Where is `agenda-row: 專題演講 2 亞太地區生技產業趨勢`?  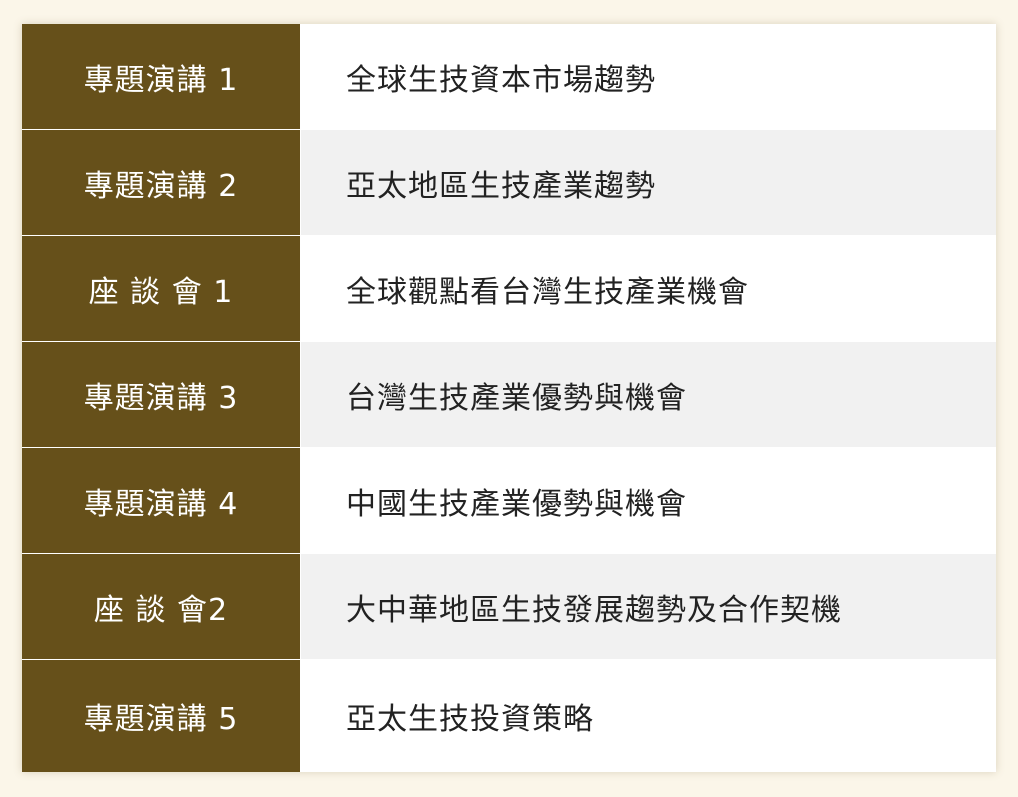
agenda-row: 專題演講 2 亞太地區生技產業趨勢 is located at coordinates (509, 183).